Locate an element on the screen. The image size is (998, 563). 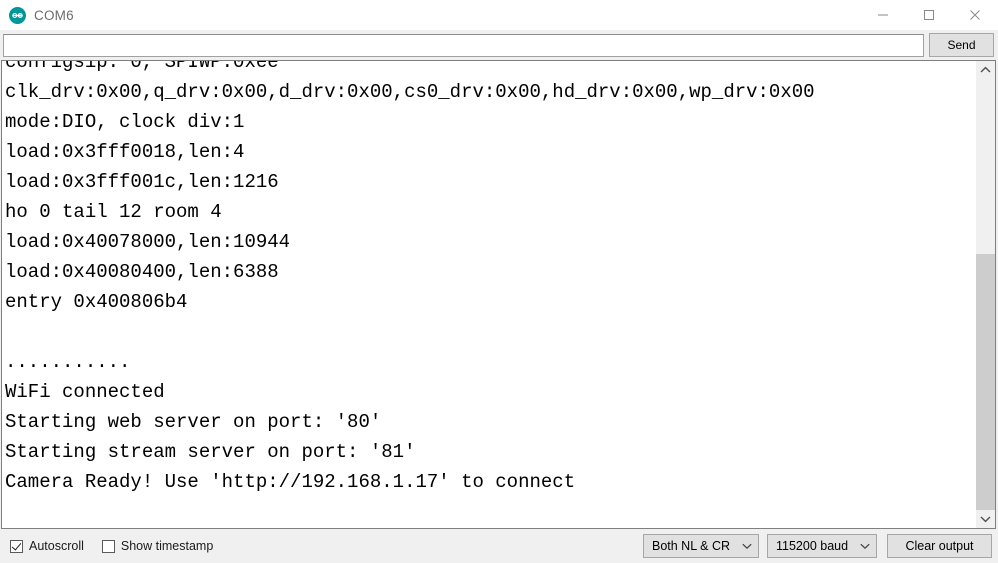
window-controls is located at coordinates (929, 15).